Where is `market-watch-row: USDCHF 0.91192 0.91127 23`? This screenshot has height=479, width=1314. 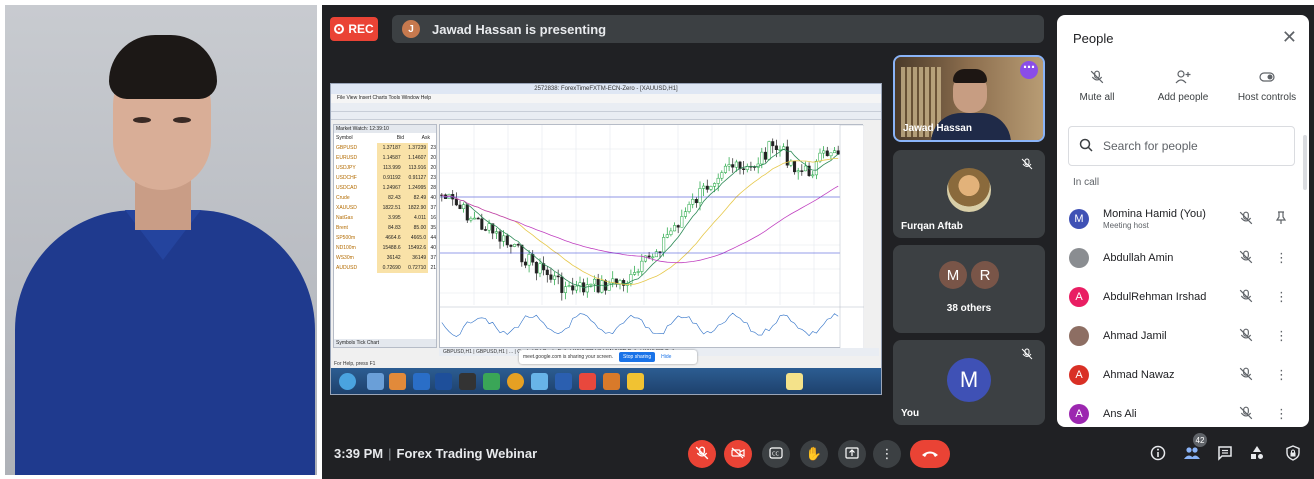 market-watch-row: USDCHF 0.91192 0.91127 23 is located at coordinates (385, 178).